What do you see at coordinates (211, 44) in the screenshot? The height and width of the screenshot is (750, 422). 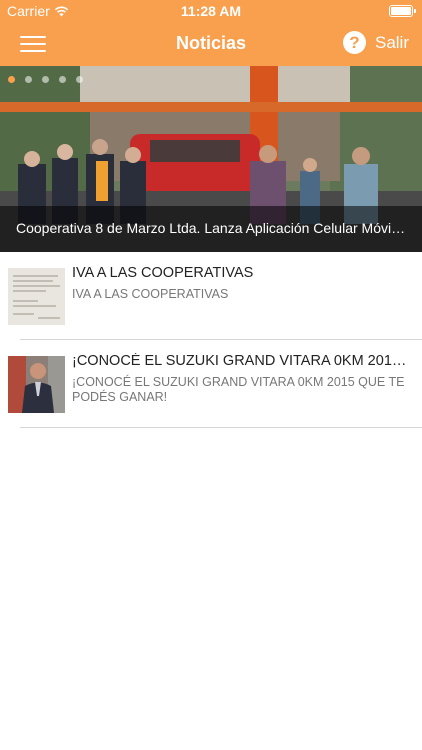 I see `navigation-bar: Noticias ? Salir` at bounding box center [211, 44].